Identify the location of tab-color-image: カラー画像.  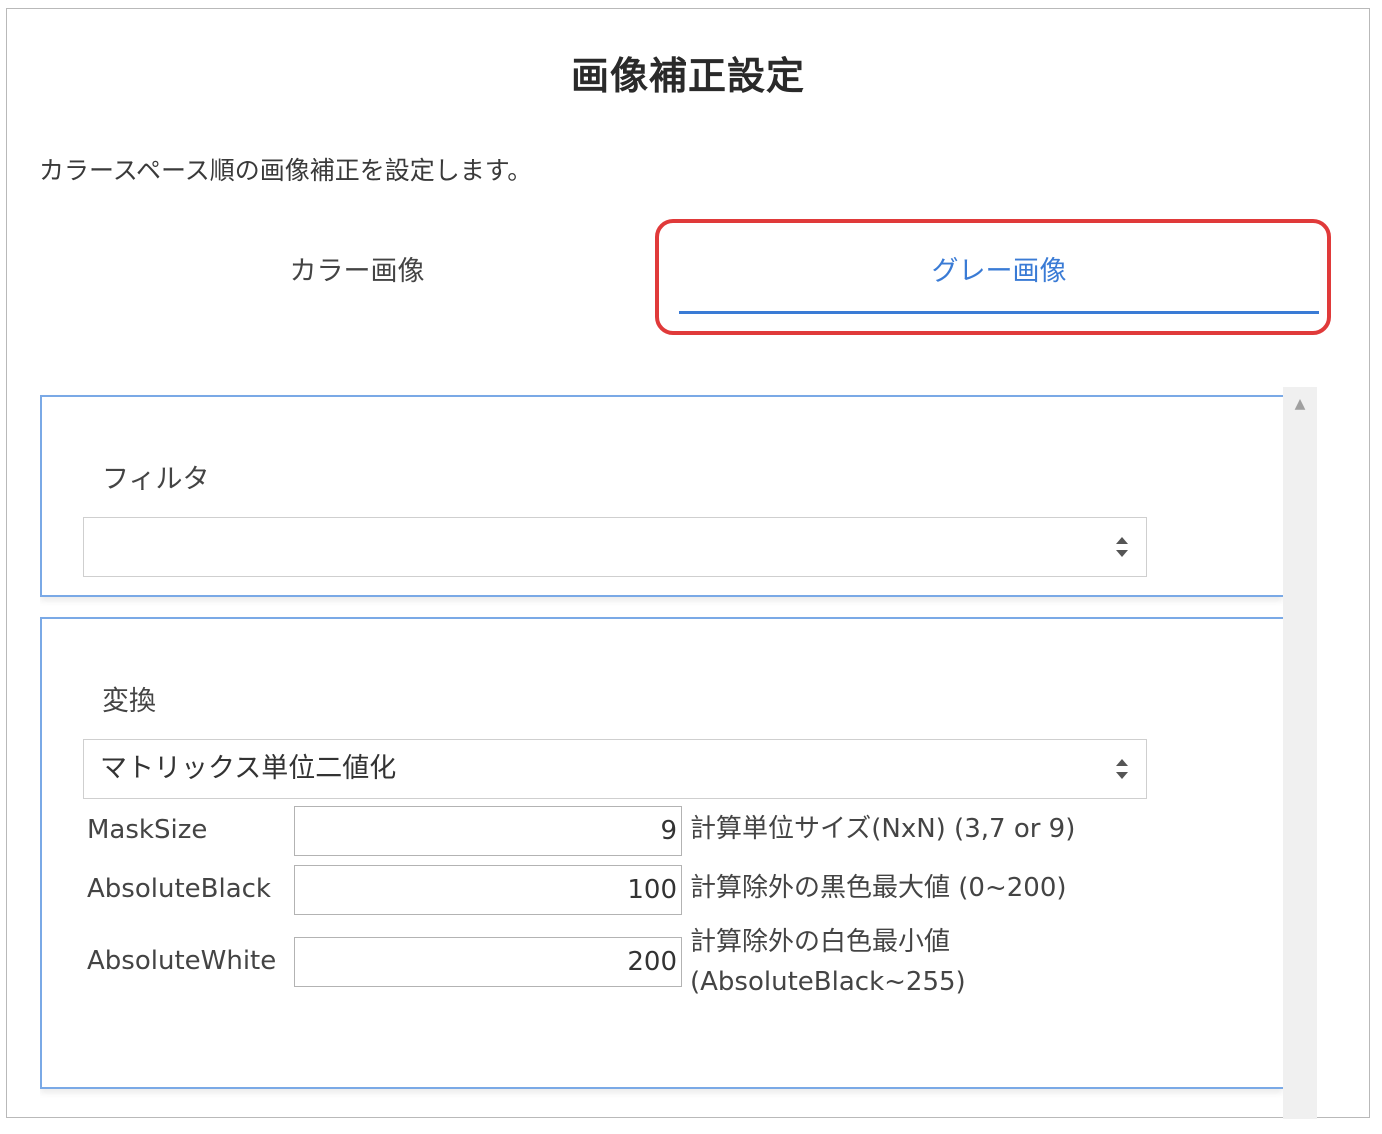
(357, 279).